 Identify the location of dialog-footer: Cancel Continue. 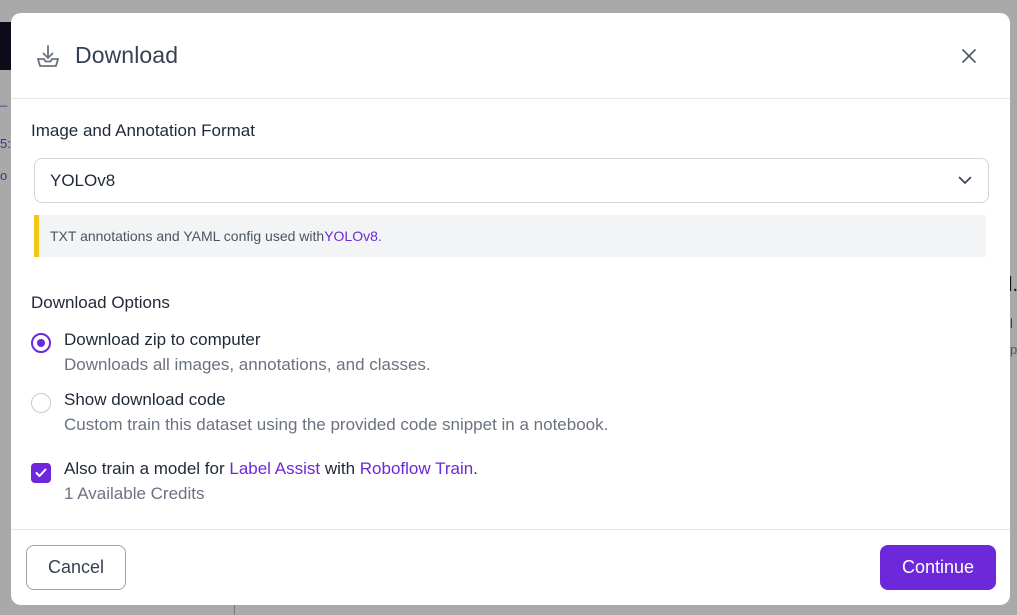
(510, 567).